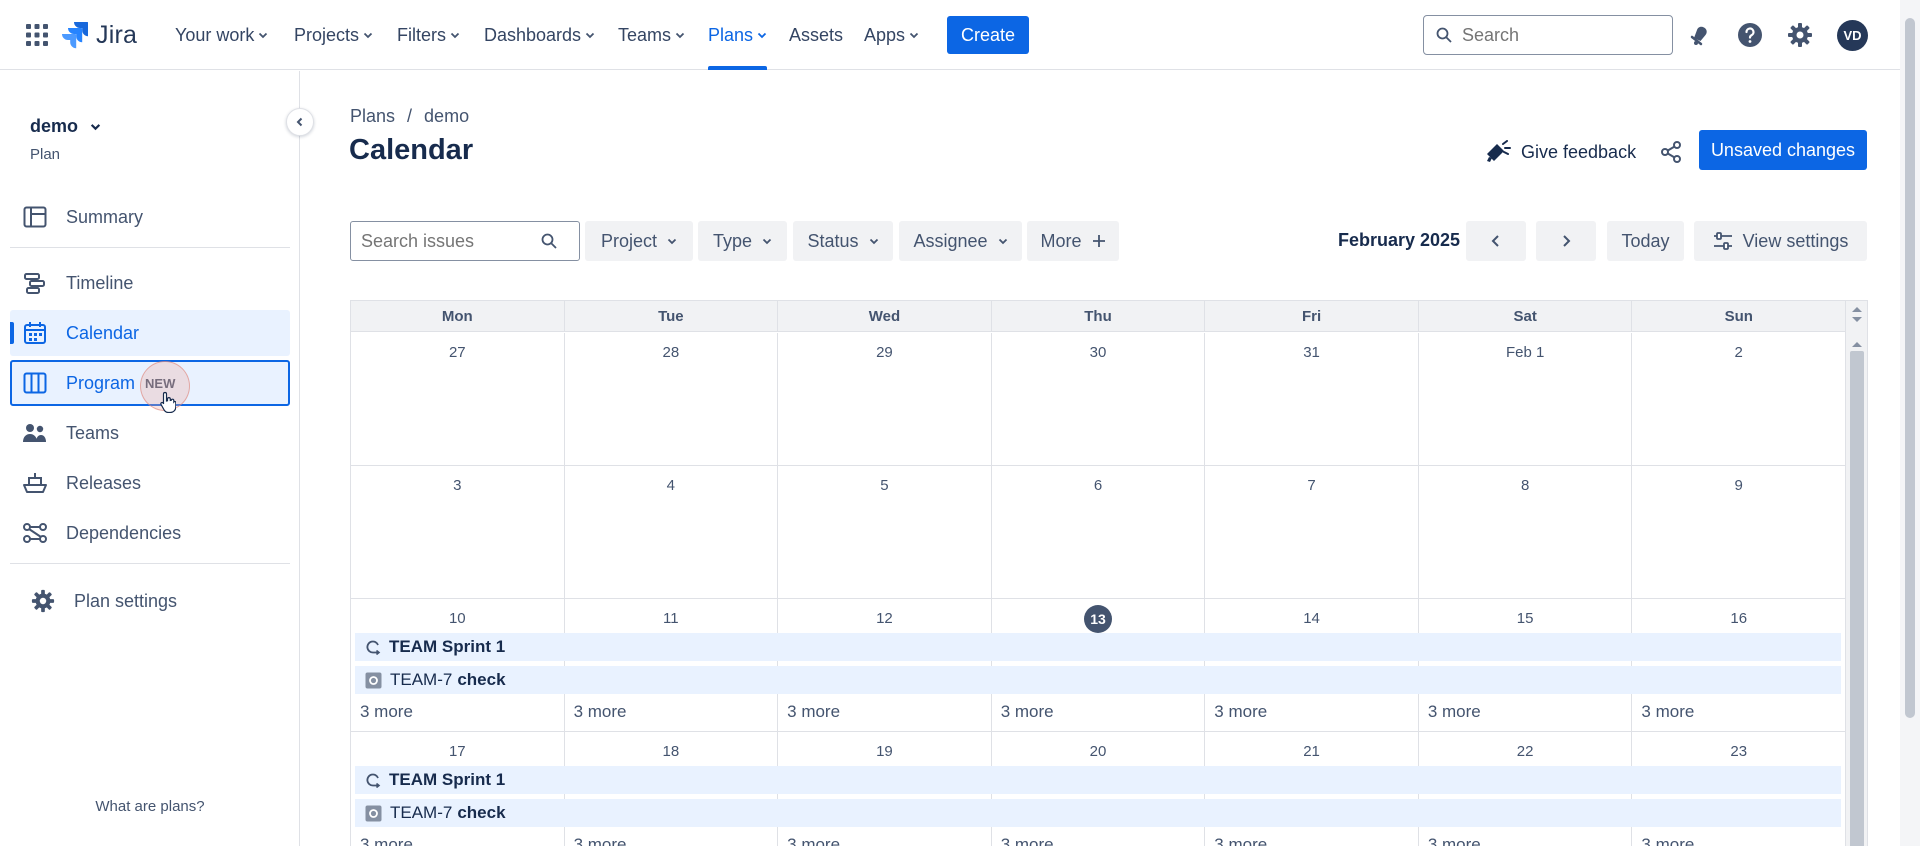 The height and width of the screenshot is (846, 1920). Describe the element at coordinates (960, 241) in the screenshot. I see `filter-assignee-button: Assignee` at that location.